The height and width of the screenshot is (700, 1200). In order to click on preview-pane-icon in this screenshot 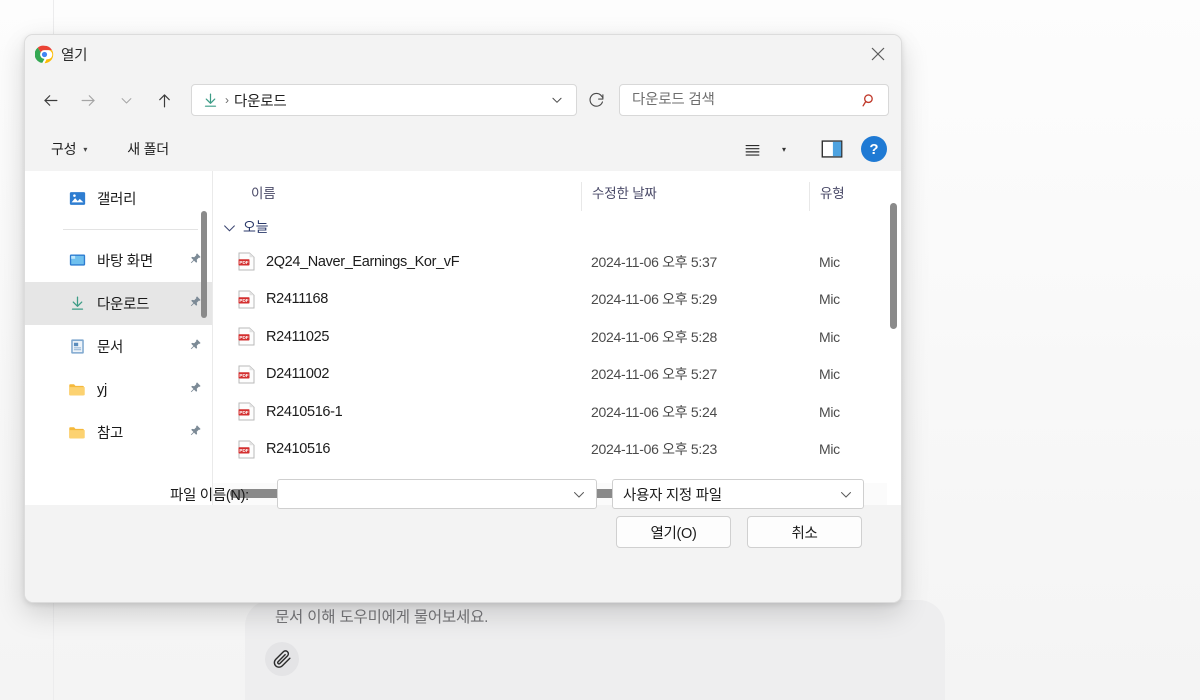, I will do `click(832, 149)`.